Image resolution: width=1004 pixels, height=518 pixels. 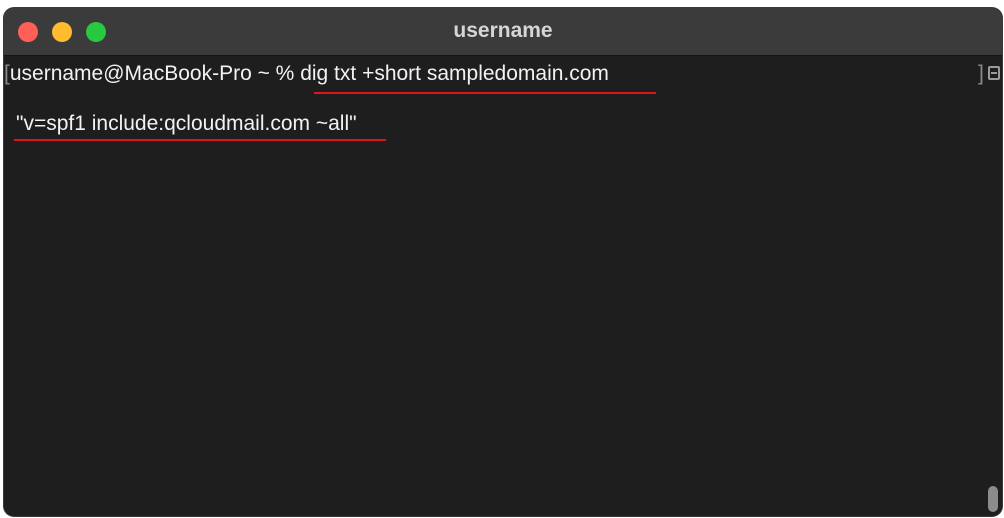 What do you see at coordinates (994, 73) in the screenshot?
I see `menu-icon` at bounding box center [994, 73].